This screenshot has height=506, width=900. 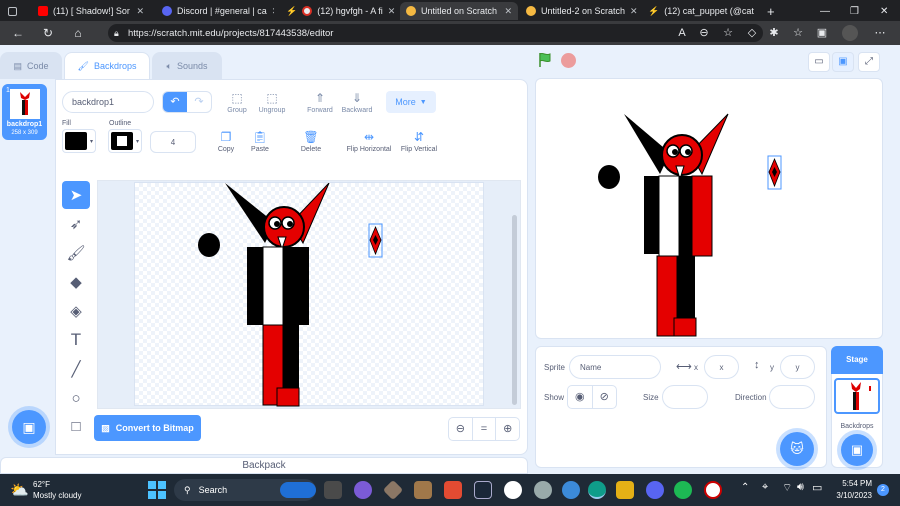 I want to click on x-input: x, so click(x=721, y=367).